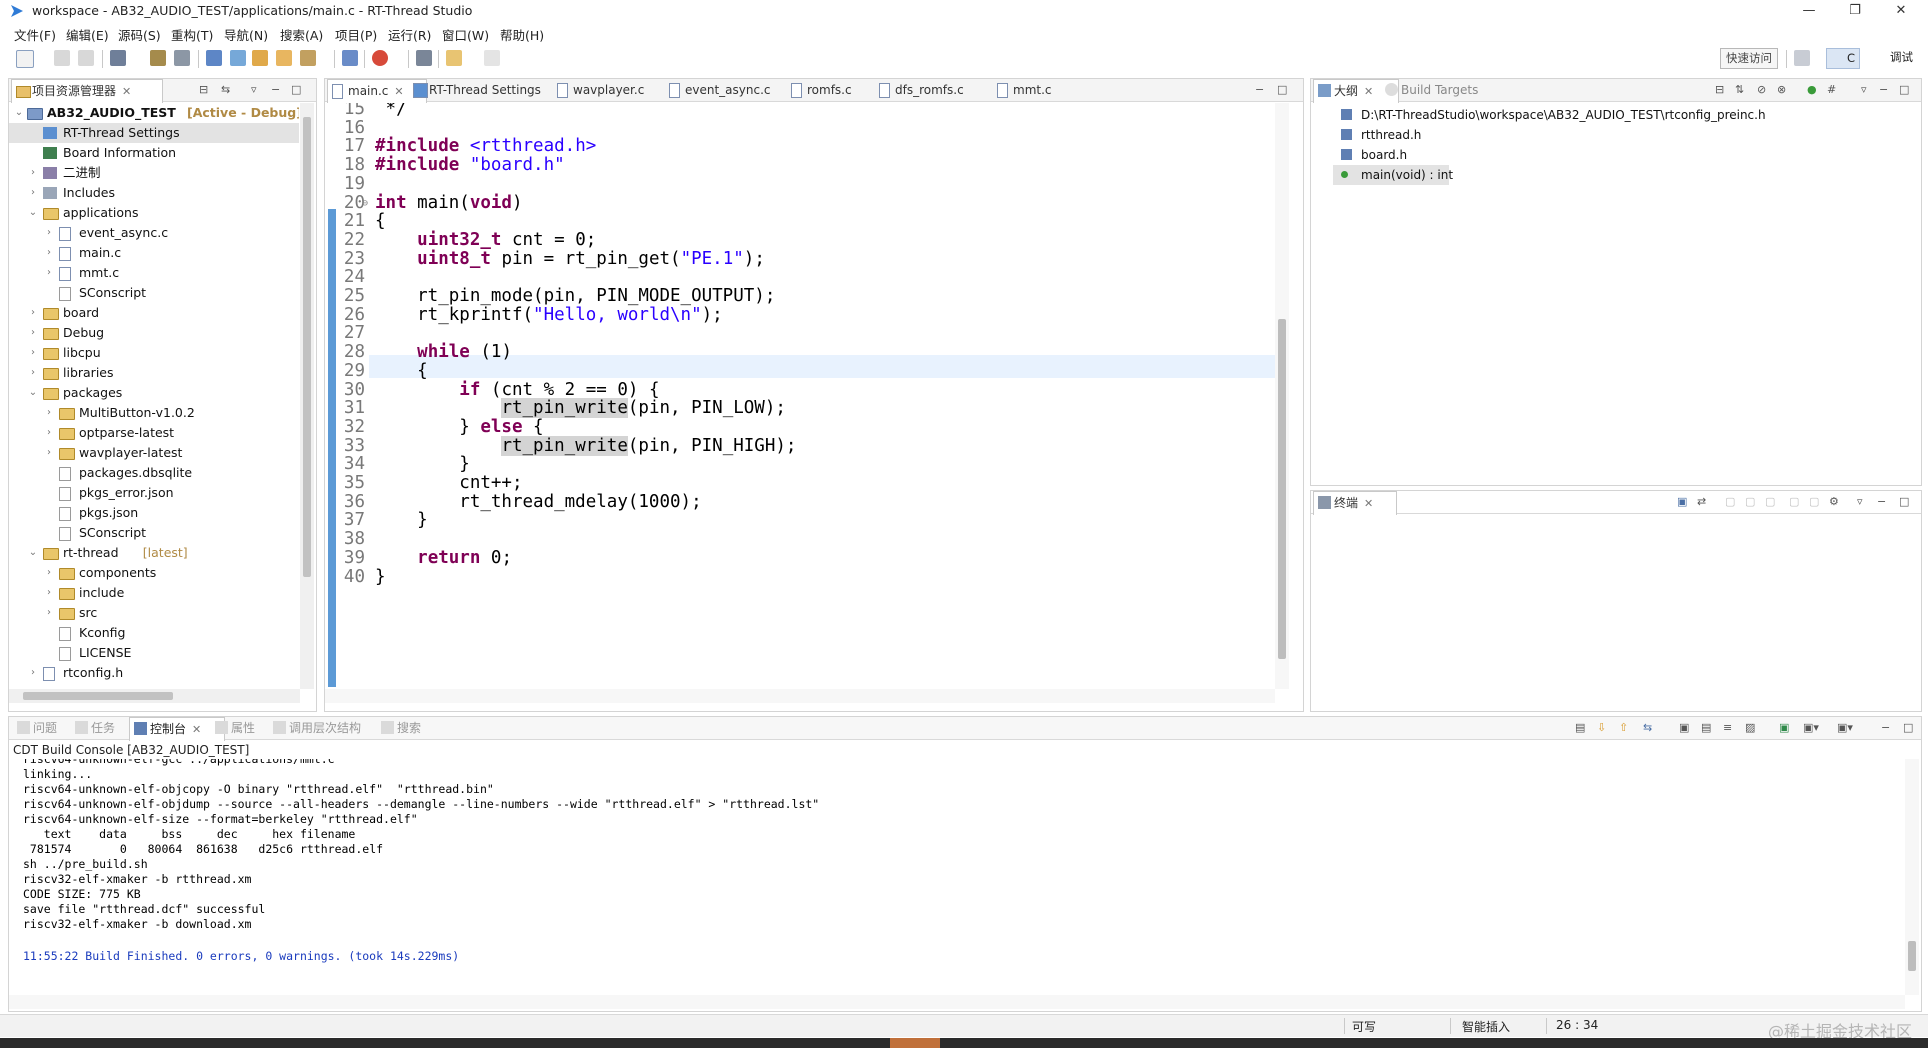 The width and height of the screenshot is (1928, 1048). Describe the element at coordinates (1893, 57) in the screenshot. I see `perspective-debug-button: 调试` at that location.